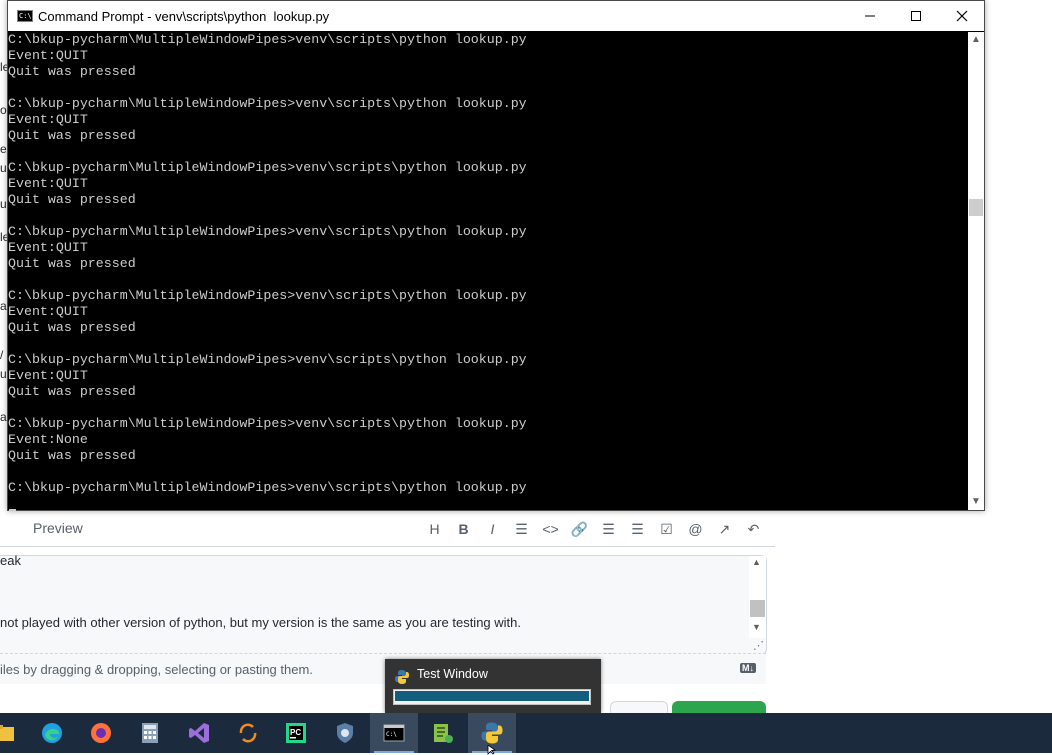 The image size is (1052, 755). Describe the element at coordinates (521, 529) in the screenshot. I see `quote-icon: ☰` at that location.